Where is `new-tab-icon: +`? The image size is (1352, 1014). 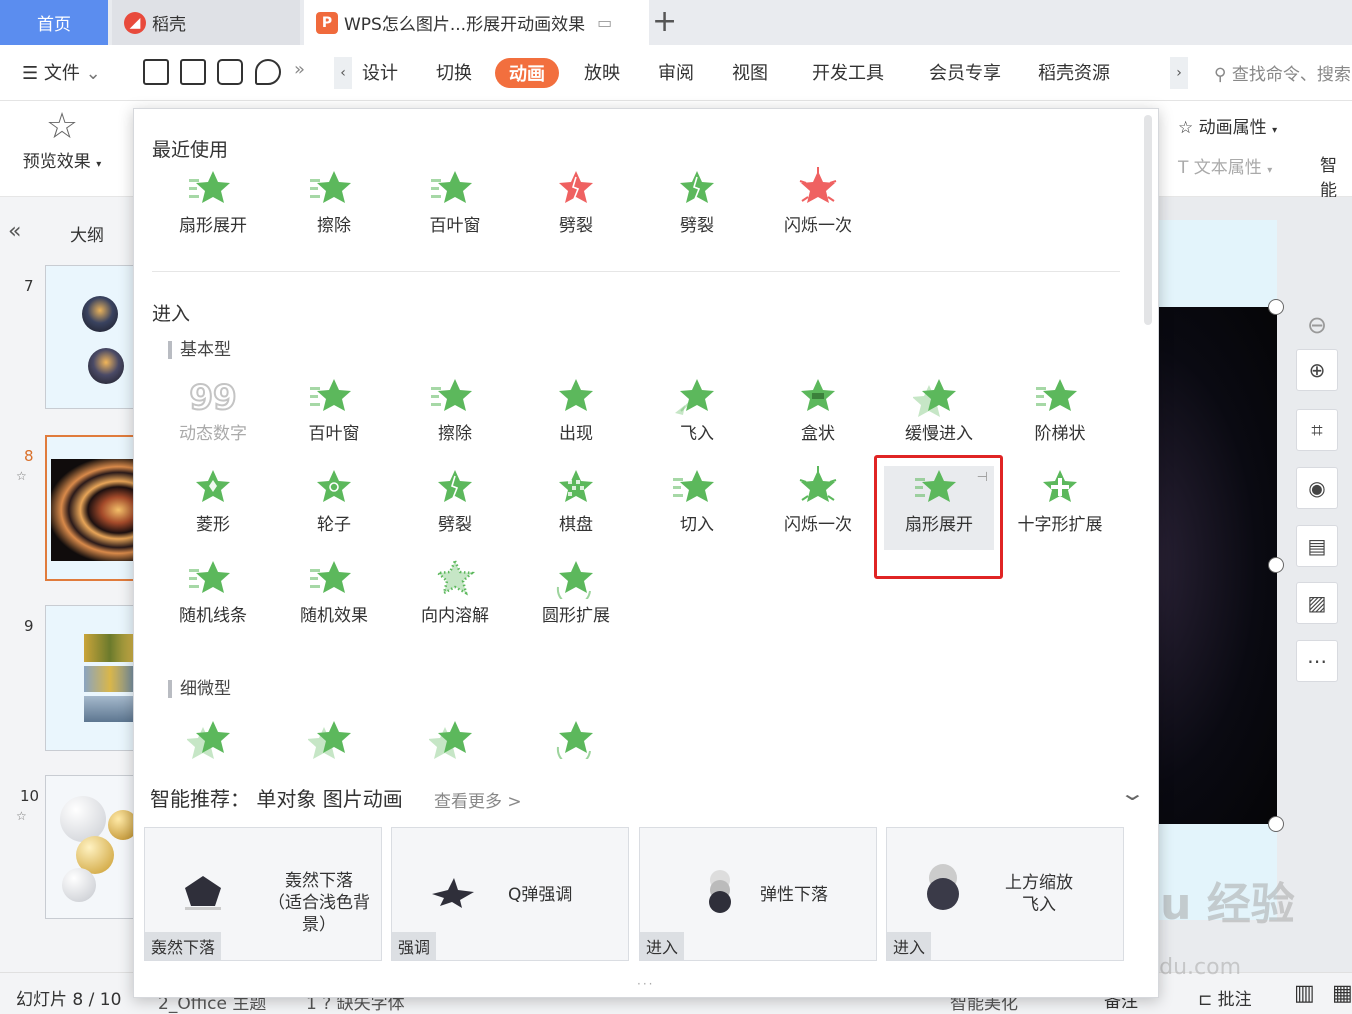
new-tab-icon: + is located at coordinates (664, 21).